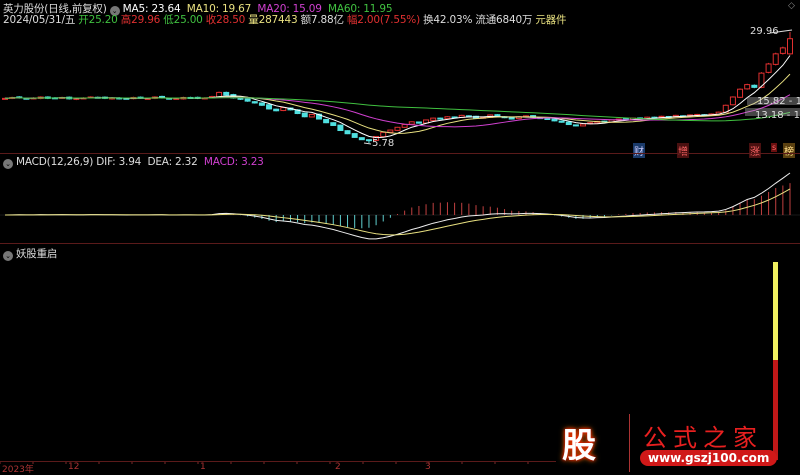 Image resolution: width=800 pixels, height=475 pixels. What do you see at coordinates (775, 410) in the screenshot?
I see `indicator-bar-red` at bounding box center [775, 410].